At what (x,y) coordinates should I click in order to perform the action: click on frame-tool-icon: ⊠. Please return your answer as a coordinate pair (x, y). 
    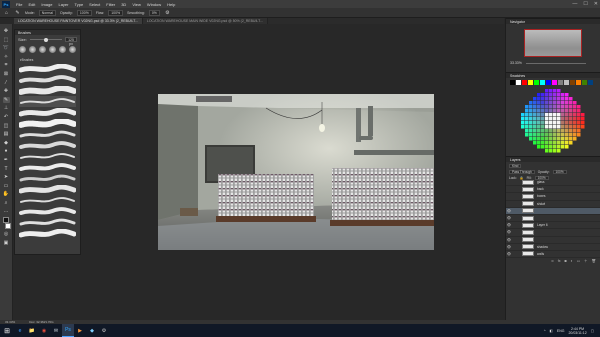
    Looking at the image, I should click on (6, 74).